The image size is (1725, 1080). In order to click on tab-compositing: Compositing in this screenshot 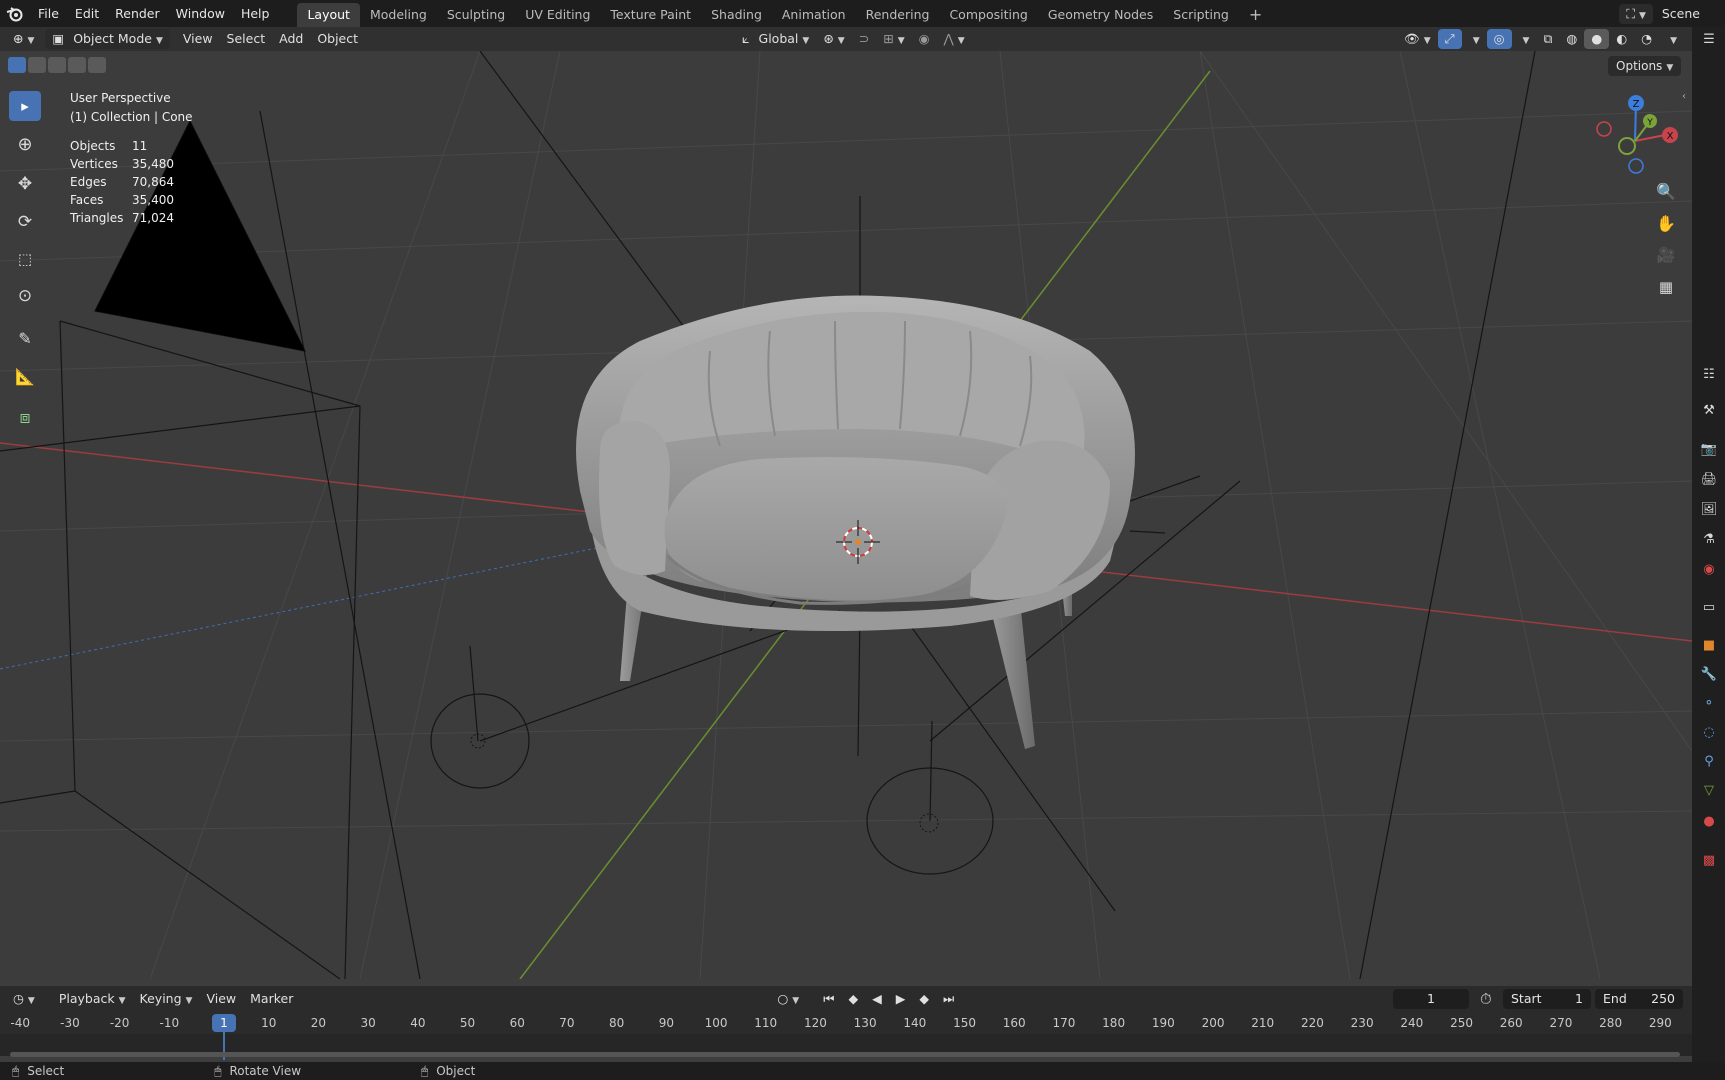, I will do `click(988, 15)`.